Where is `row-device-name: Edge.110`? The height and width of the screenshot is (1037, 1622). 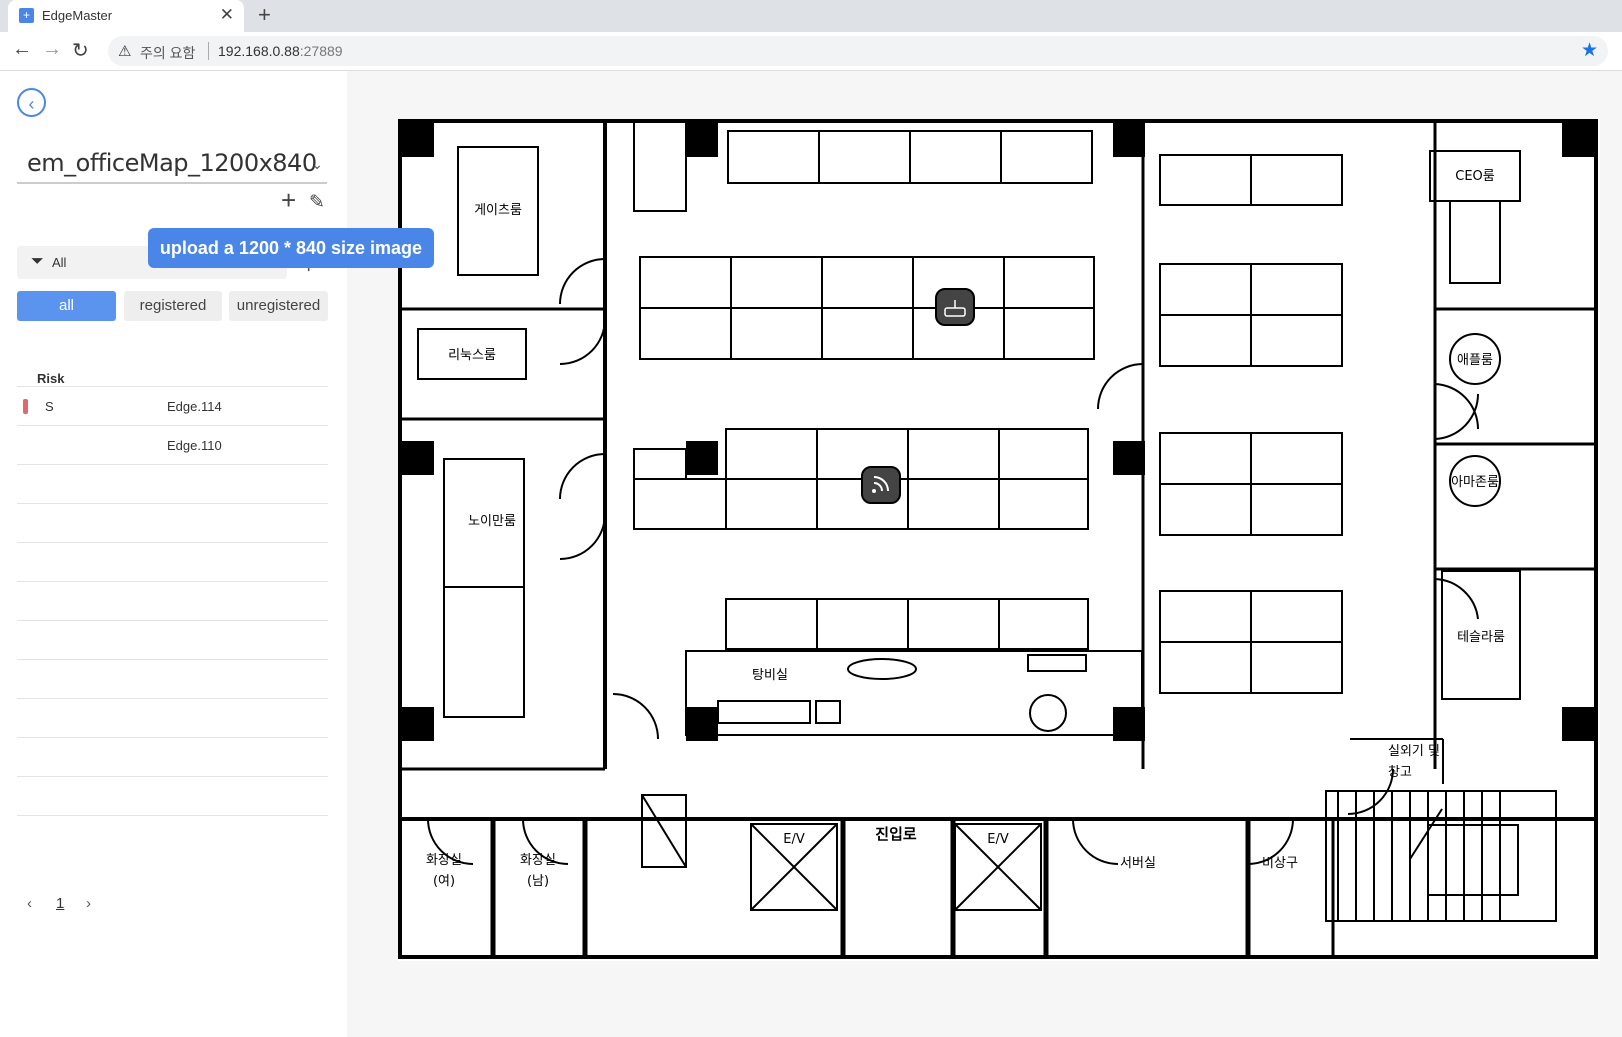
row-device-name: Edge.110 is located at coordinates (194, 445).